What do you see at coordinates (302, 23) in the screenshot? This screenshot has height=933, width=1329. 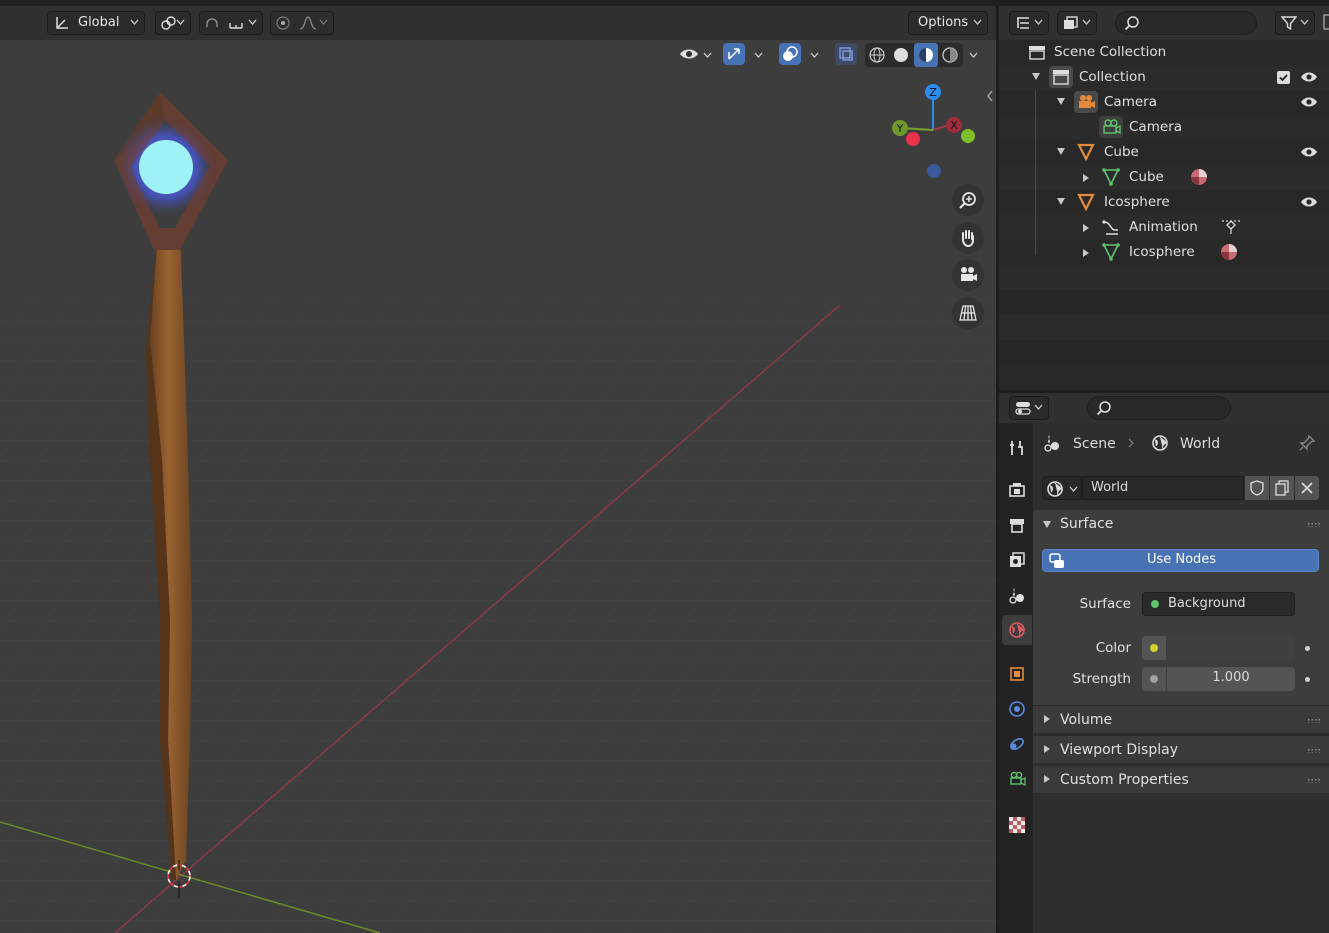 I see `proportional-editing-toggle` at bounding box center [302, 23].